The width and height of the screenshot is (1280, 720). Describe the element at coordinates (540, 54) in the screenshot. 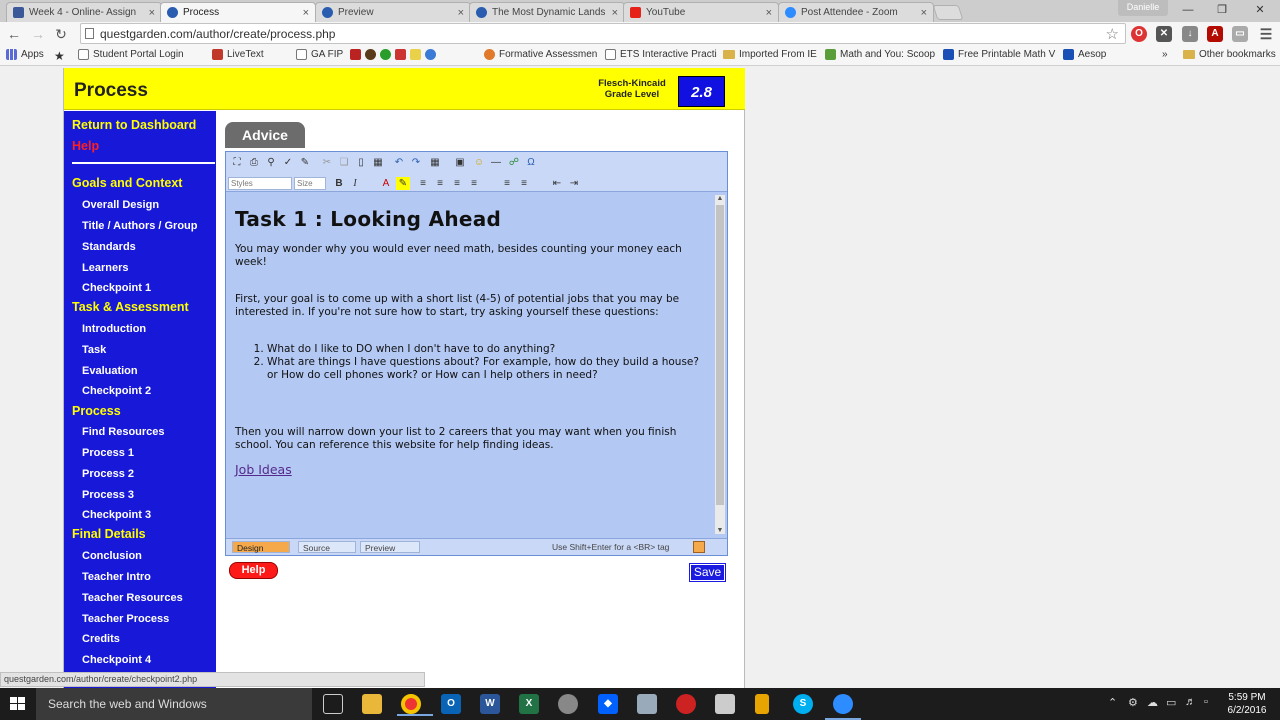

I see `bookmark-formative: Formative Assessmen` at that location.